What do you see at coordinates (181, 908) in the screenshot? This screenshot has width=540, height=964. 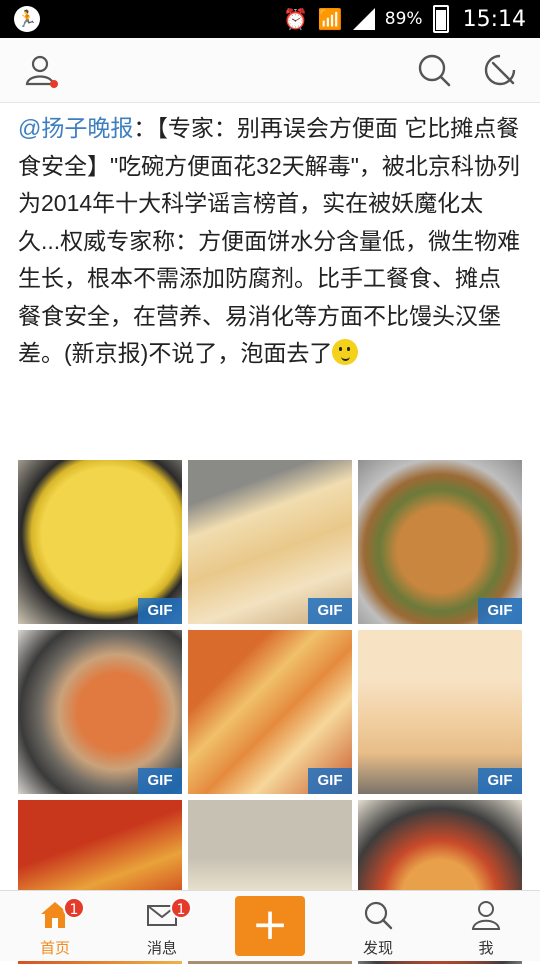 I see `messages-badge: 1` at bounding box center [181, 908].